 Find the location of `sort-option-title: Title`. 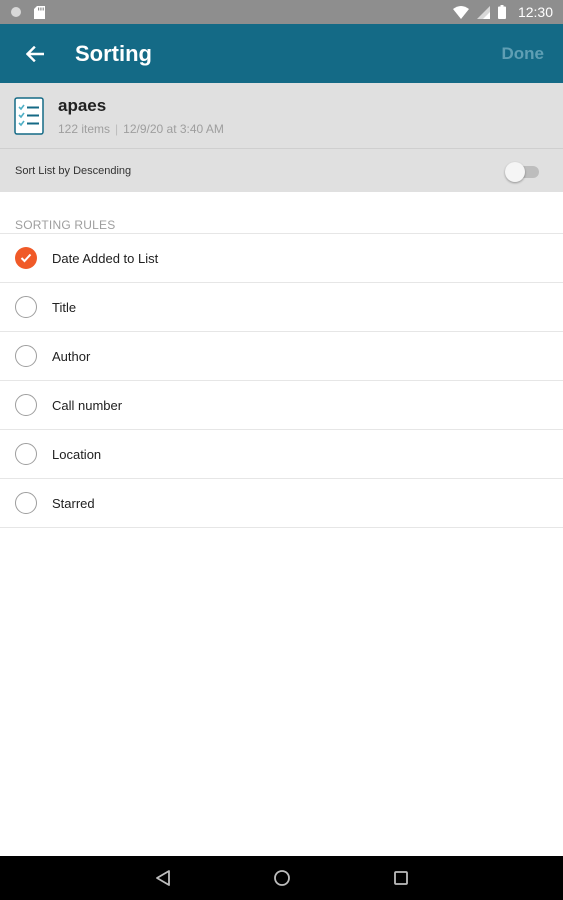

sort-option-title: Title is located at coordinates (281, 307).